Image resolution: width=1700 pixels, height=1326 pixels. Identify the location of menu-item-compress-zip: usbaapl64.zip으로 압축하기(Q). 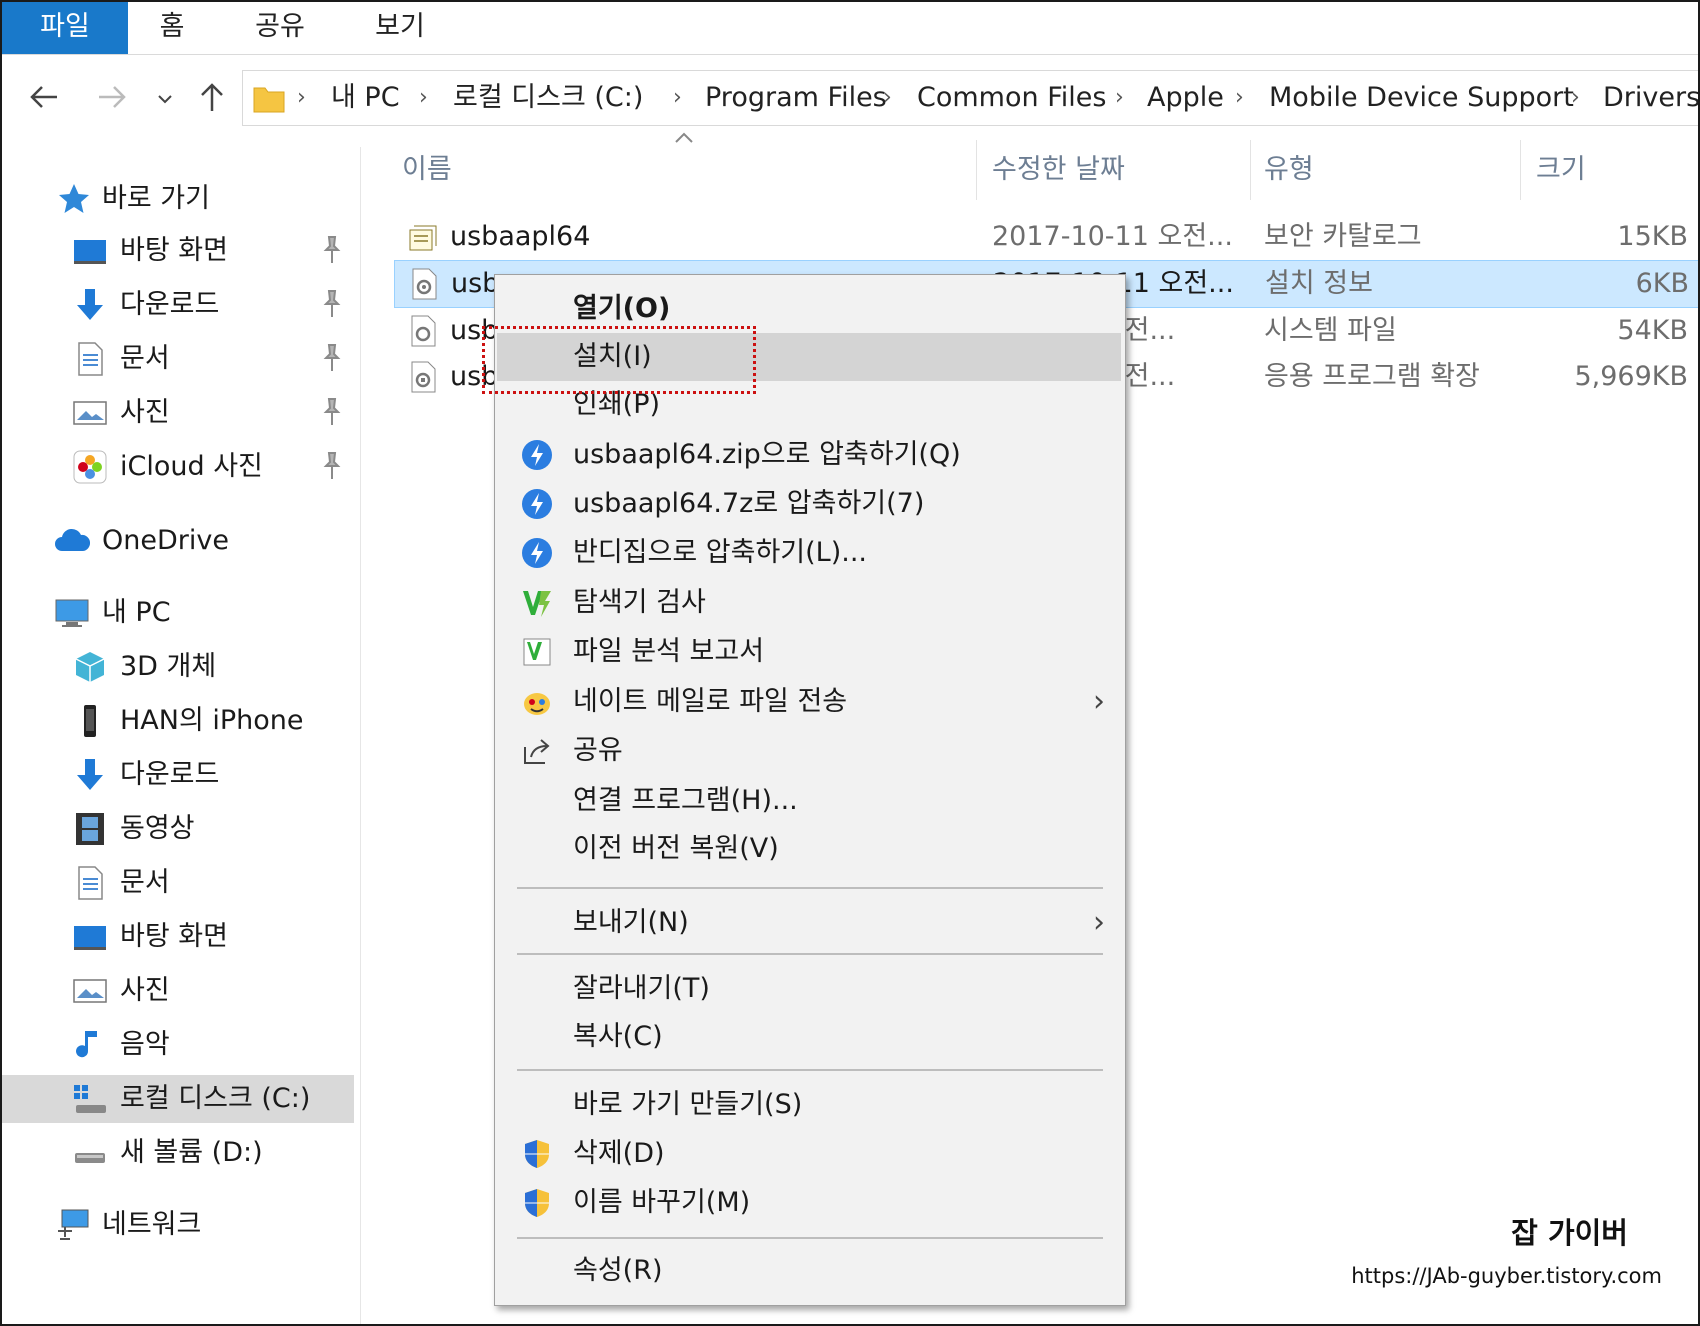
(809, 455).